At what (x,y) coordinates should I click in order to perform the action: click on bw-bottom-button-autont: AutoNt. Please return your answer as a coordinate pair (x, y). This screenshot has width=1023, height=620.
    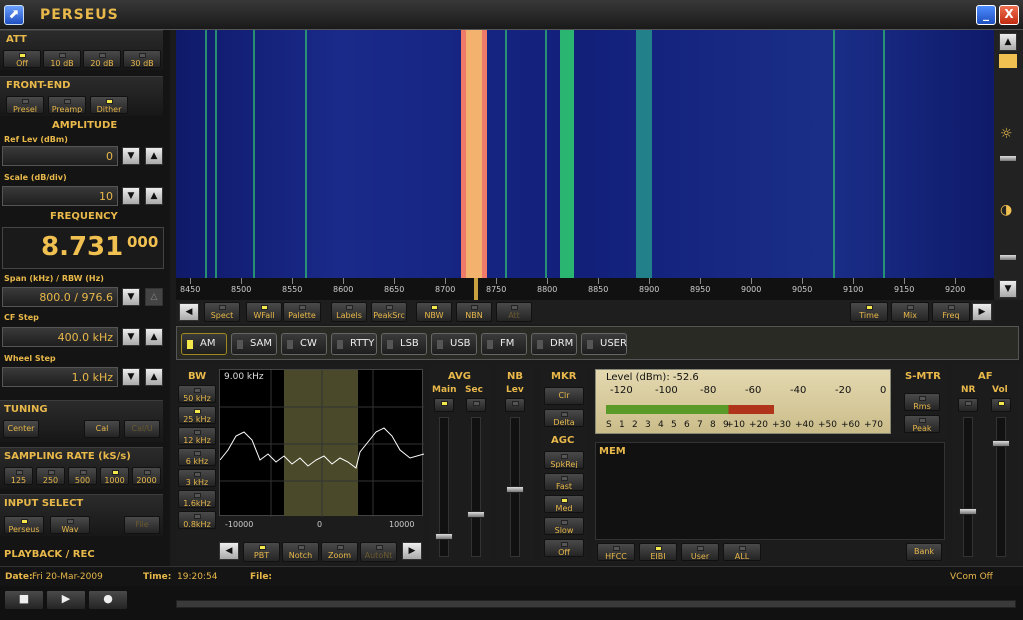
    Looking at the image, I should click on (378, 552).